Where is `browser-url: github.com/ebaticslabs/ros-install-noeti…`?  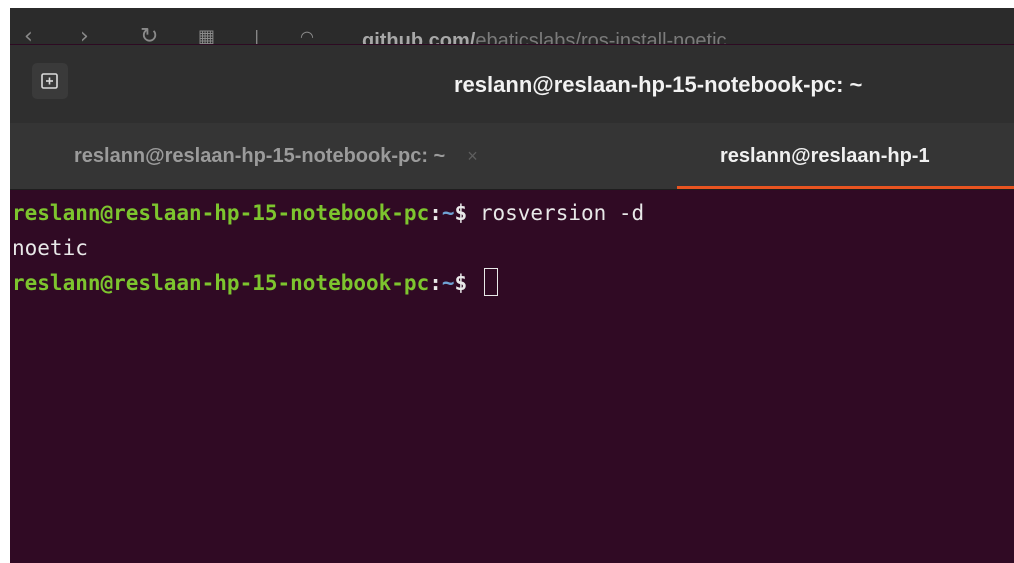 browser-url: github.com/ebaticslabs/ros-install-noeti… is located at coordinates (544, 37).